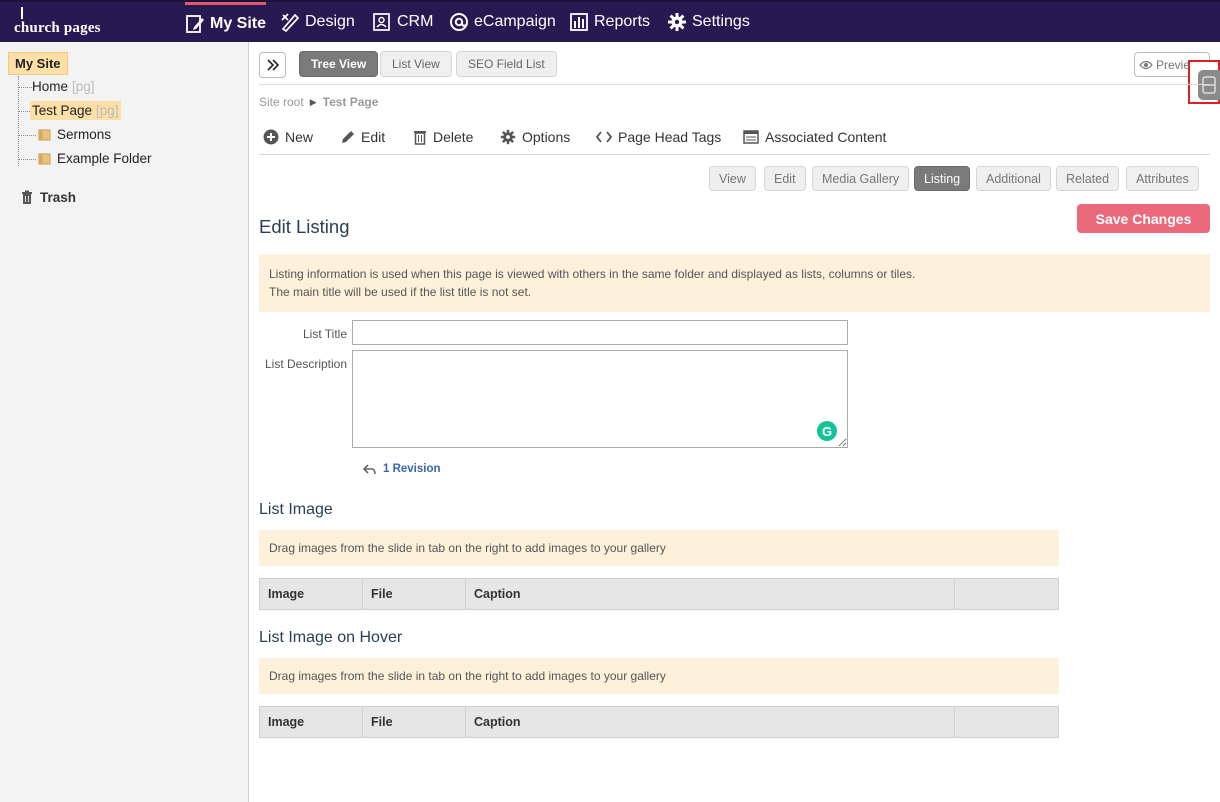 The image size is (1220, 802). What do you see at coordinates (459, 22) in the screenshot?
I see `at-sign-icon` at bounding box center [459, 22].